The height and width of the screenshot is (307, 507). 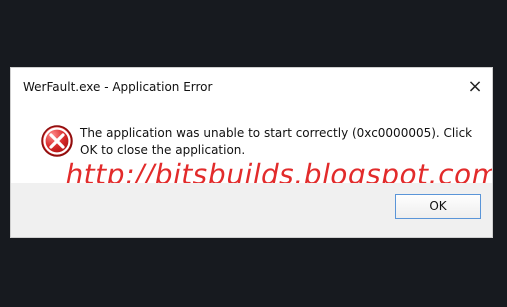 I want to click on ok-button: OK, so click(x=438, y=206).